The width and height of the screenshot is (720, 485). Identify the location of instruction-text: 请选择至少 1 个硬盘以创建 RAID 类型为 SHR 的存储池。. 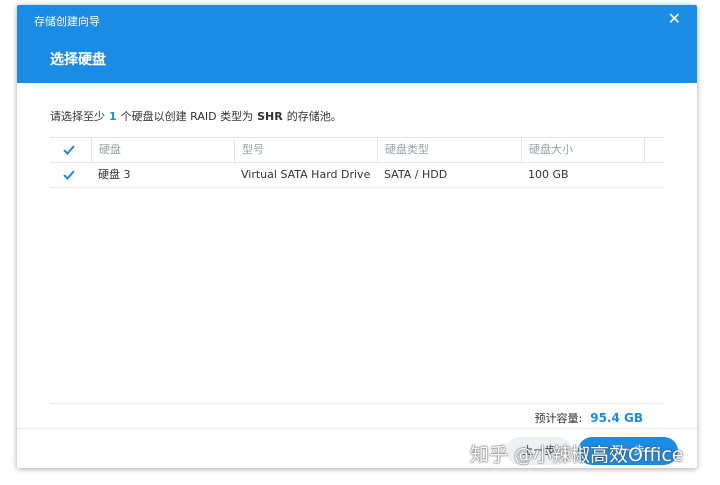
(196, 116).